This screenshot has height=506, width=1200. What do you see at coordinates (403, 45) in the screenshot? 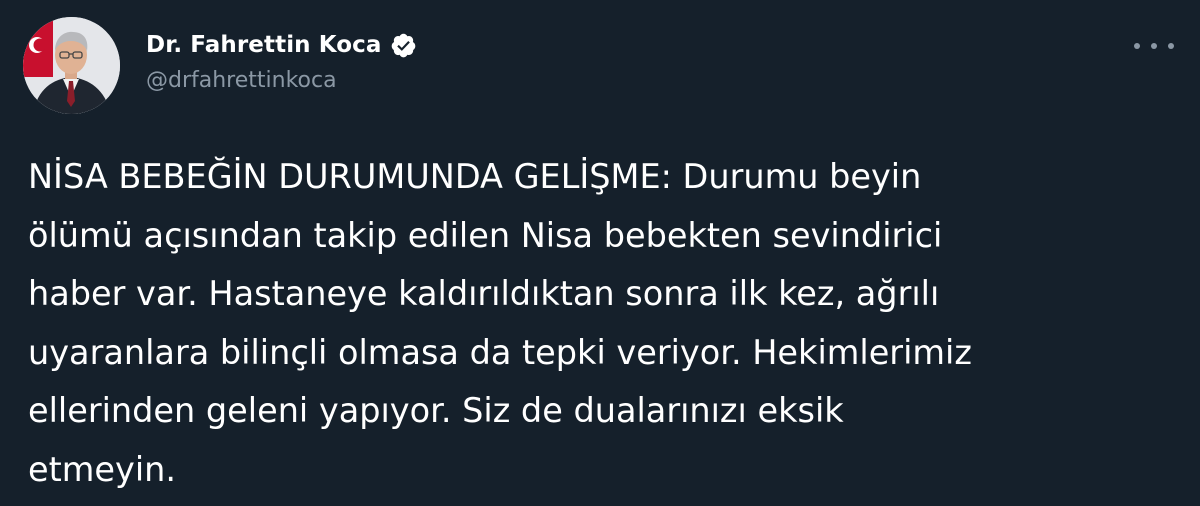
I see `verified-badge-icon` at bounding box center [403, 45].